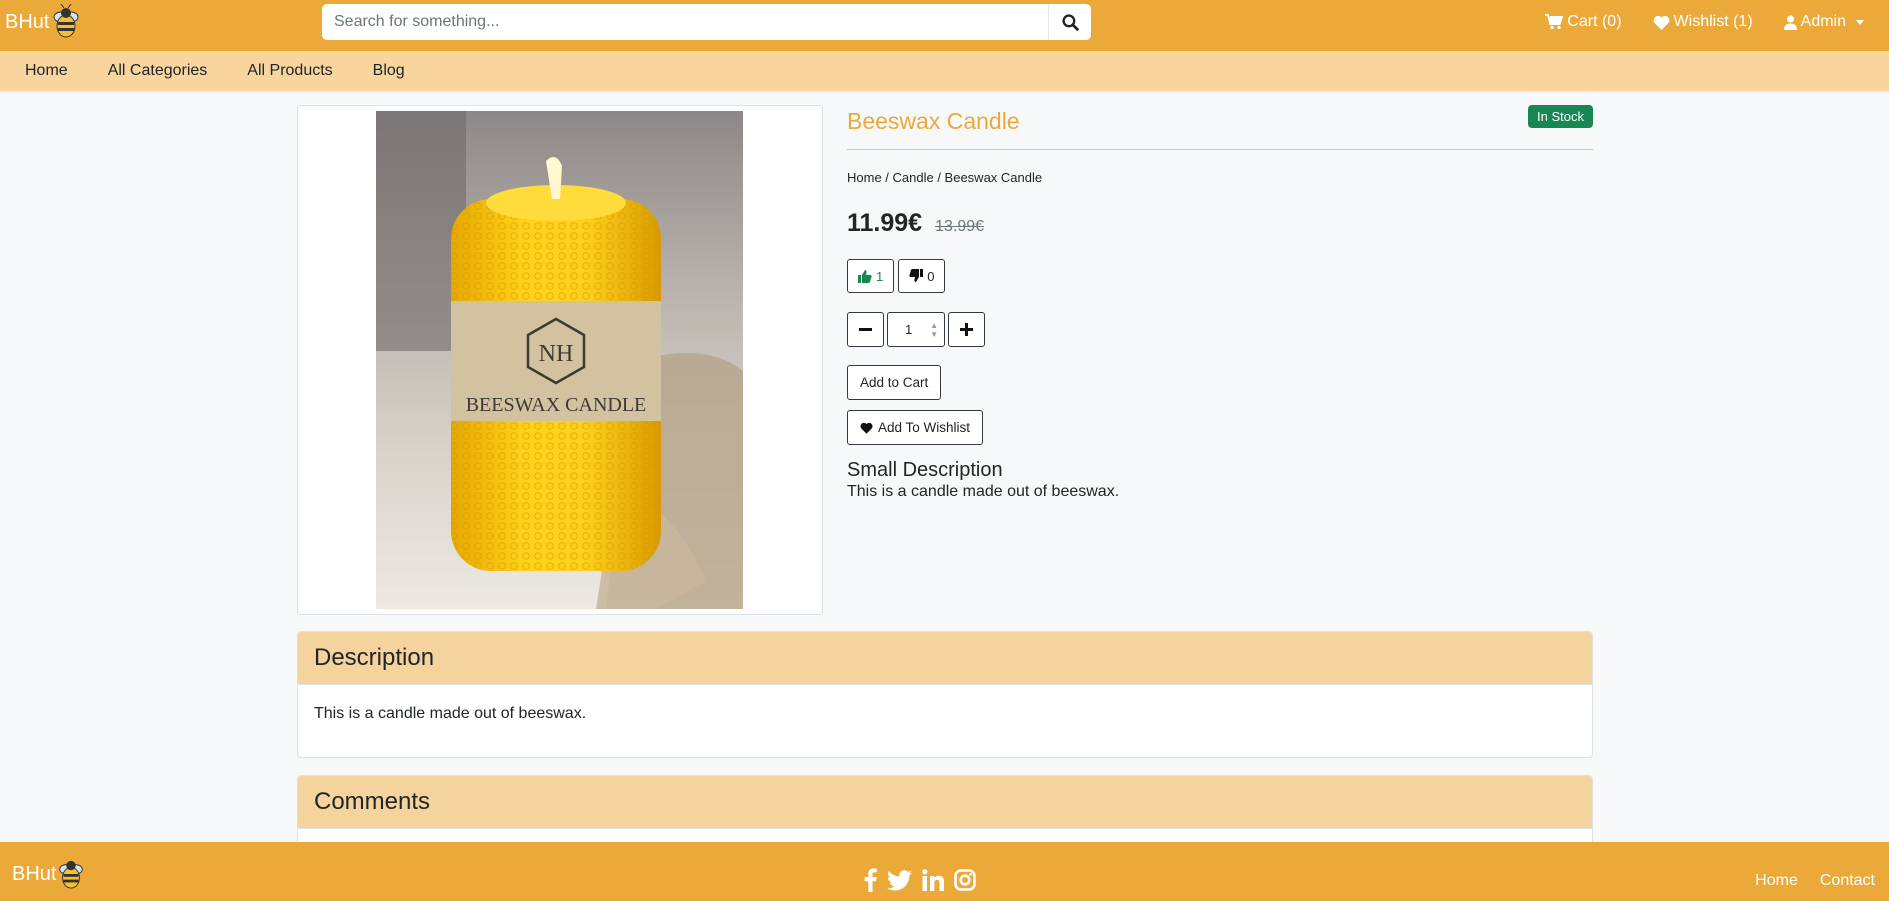 The image size is (1889, 901). What do you see at coordinates (556, 405) in the screenshot?
I see `candle-label-text: BEESWAX CANDLE` at bounding box center [556, 405].